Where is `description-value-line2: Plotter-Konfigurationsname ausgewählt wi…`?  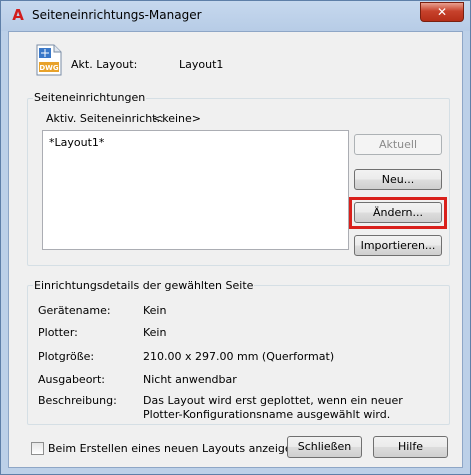
description-value-line2: Plotter-Konfigurationsname ausgewählt wi… is located at coordinates (267, 414).